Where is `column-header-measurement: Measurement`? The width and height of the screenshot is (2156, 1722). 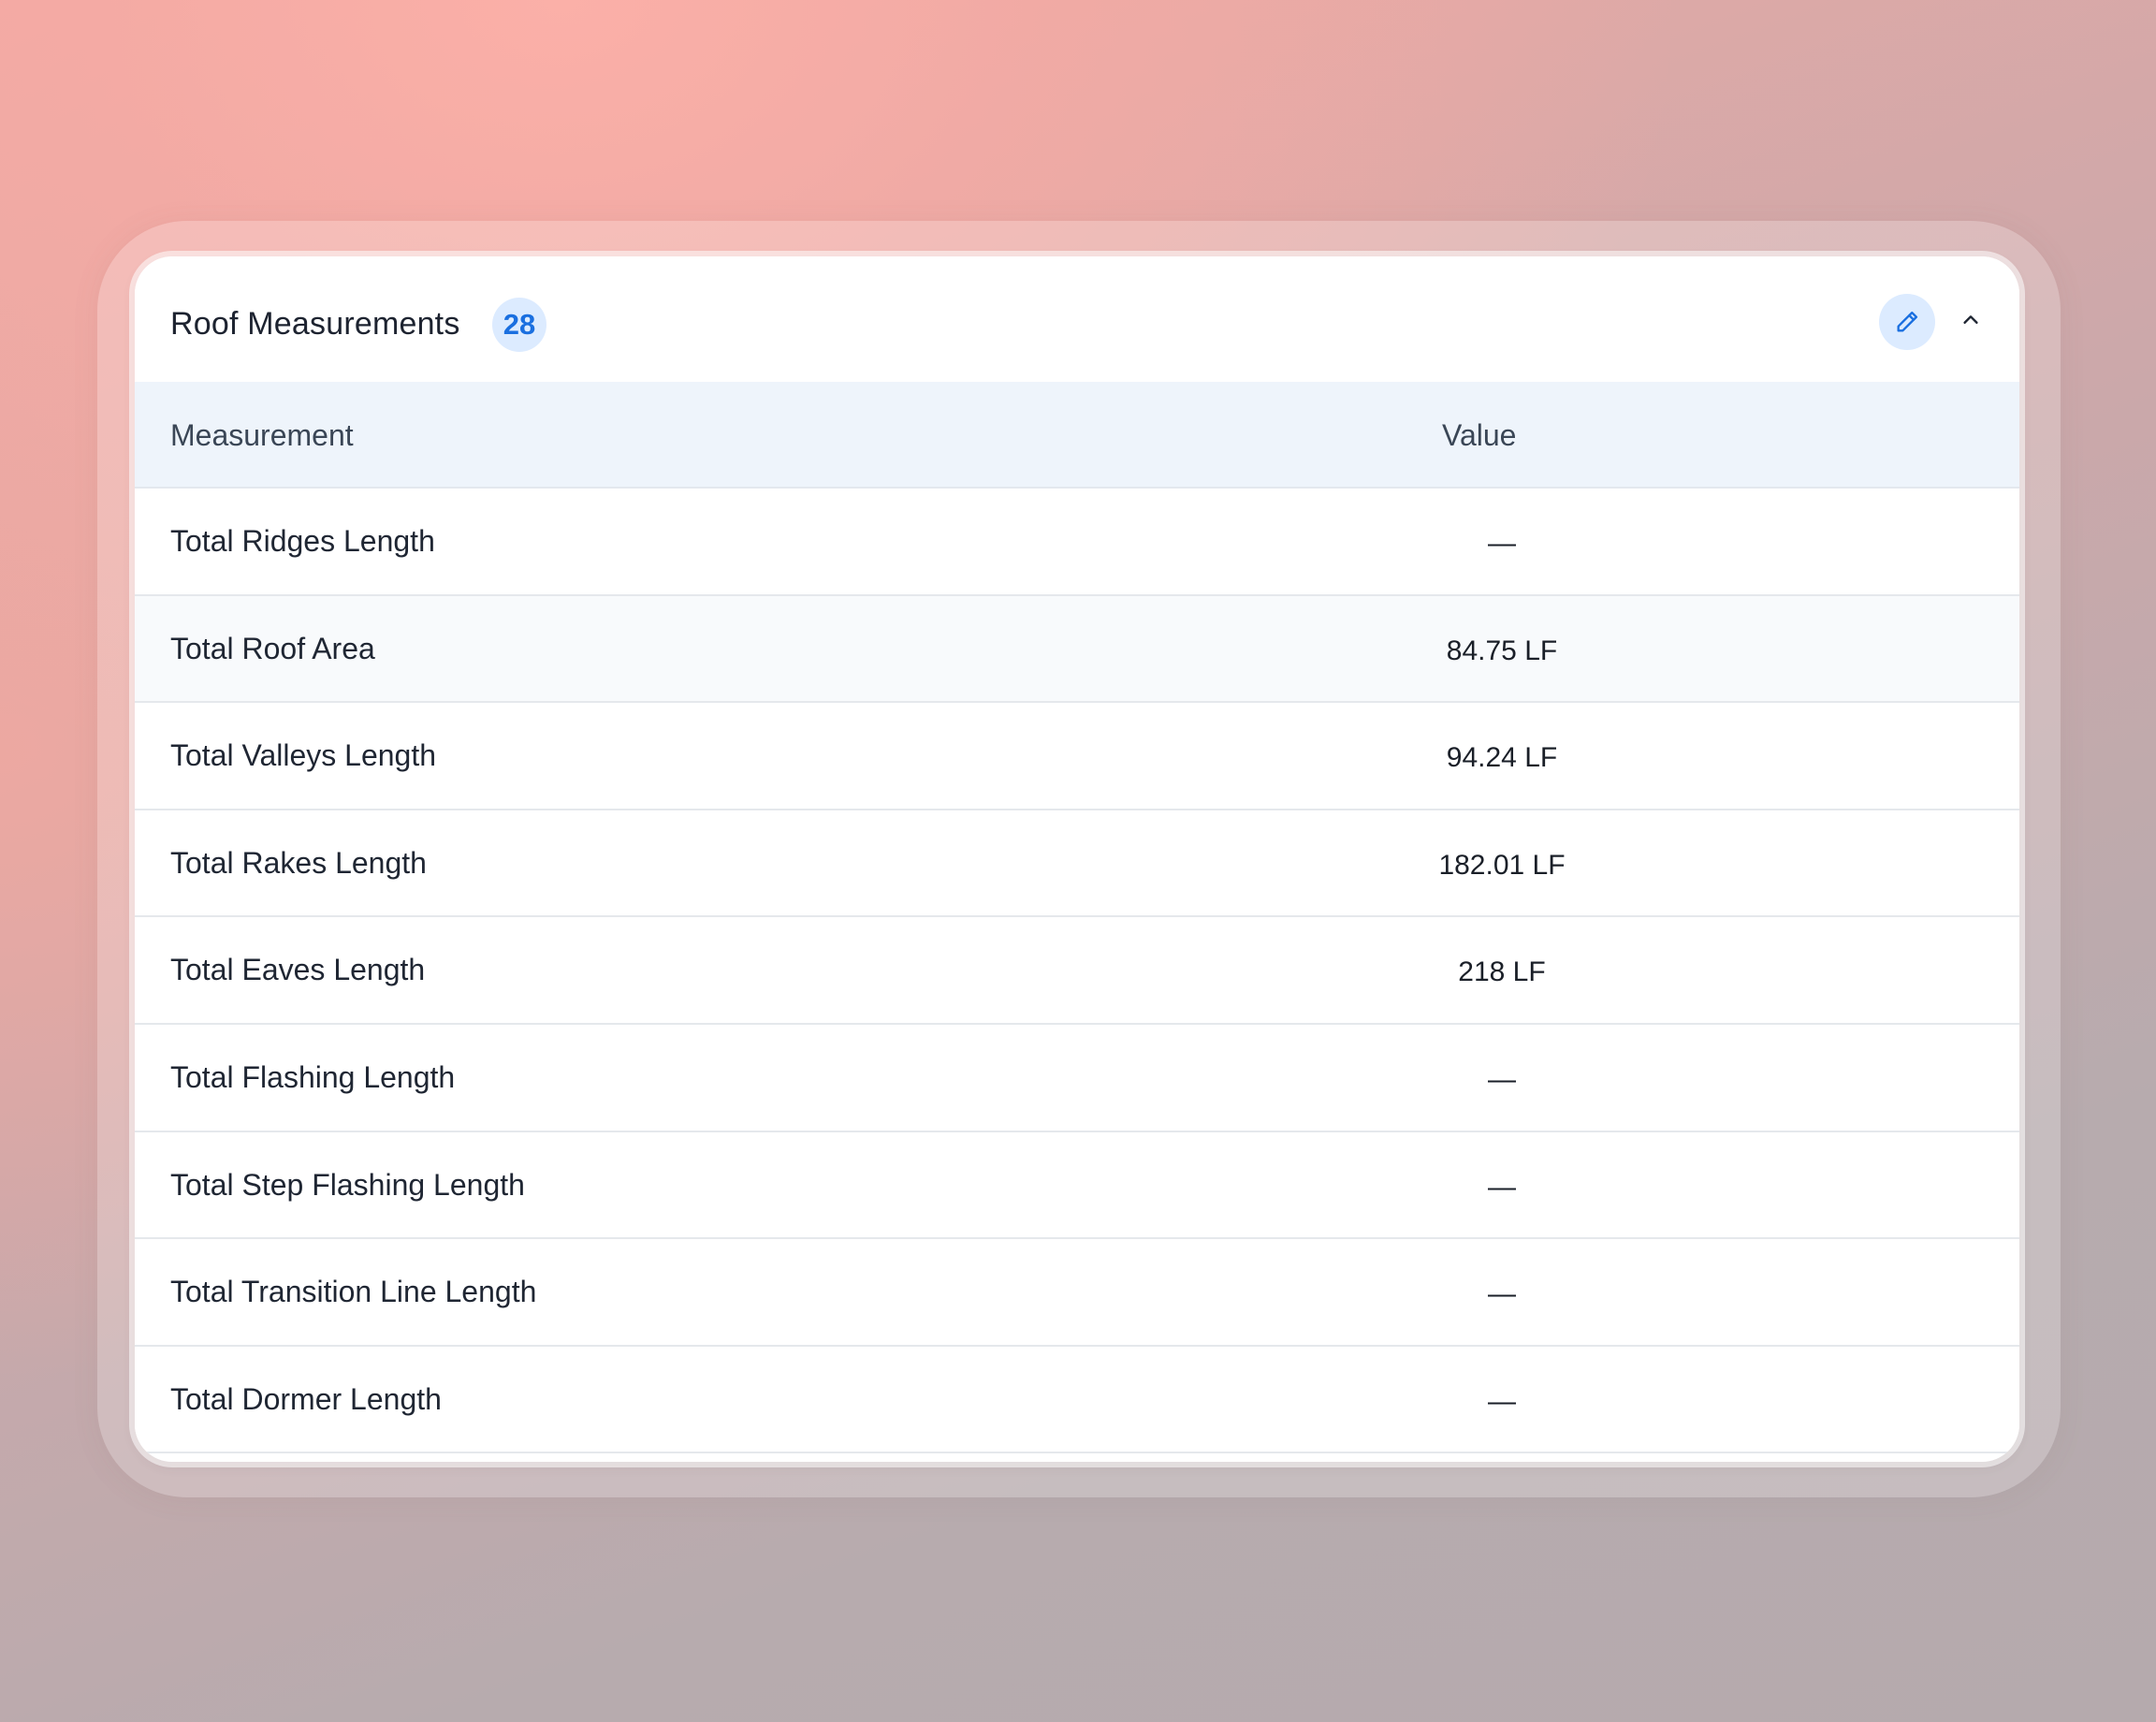
column-header-measurement: Measurement is located at coordinates (262, 435).